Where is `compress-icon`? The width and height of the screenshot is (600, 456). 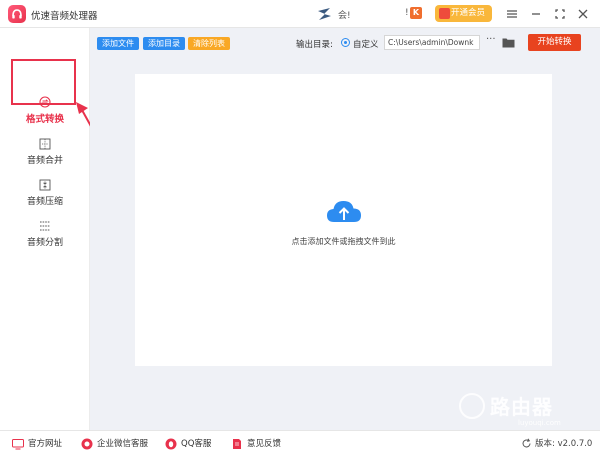
compress-icon is located at coordinates (45, 185).